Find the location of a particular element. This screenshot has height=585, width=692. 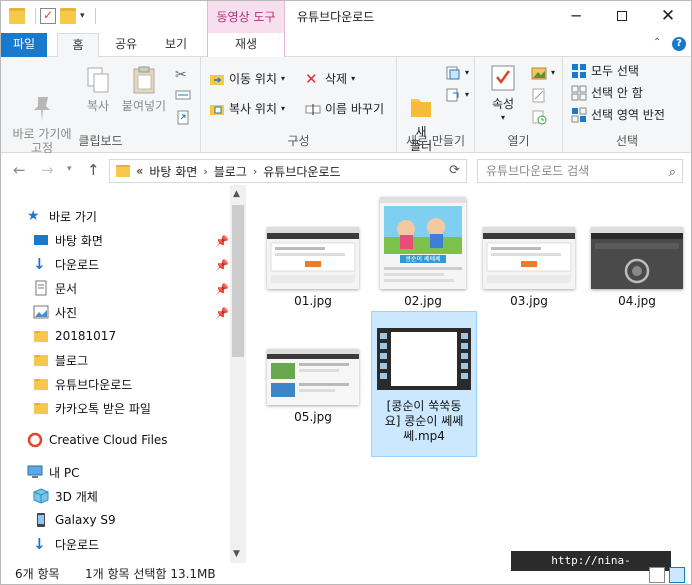

history-icon is located at coordinates (539, 117).